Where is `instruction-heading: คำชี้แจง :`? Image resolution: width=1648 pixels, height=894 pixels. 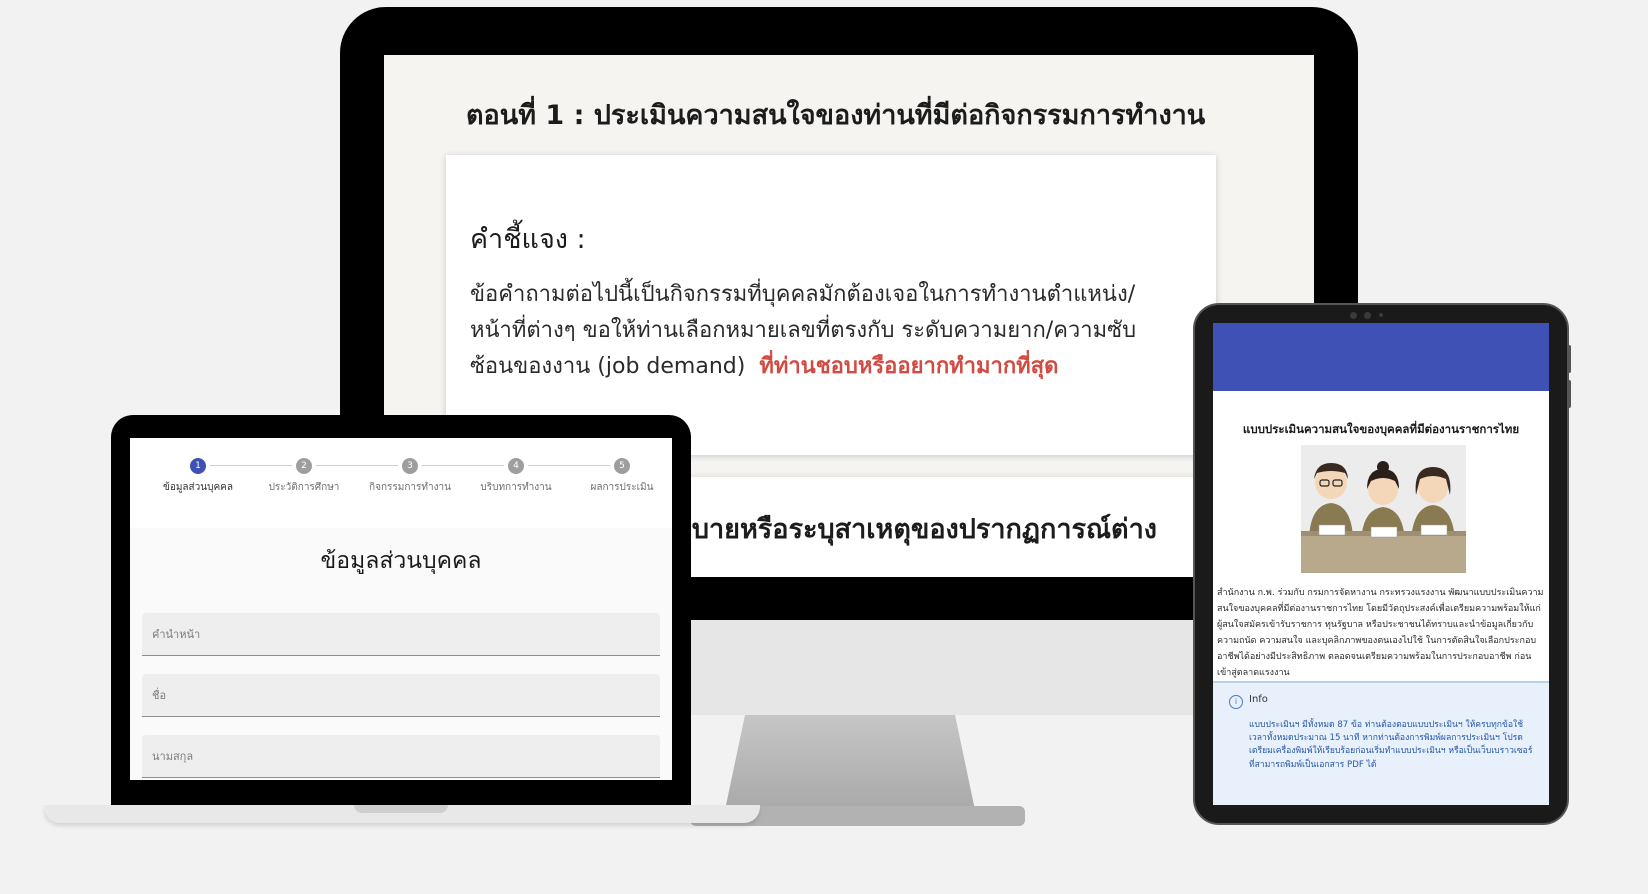 instruction-heading: คำชี้แจง : is located at coordinates (528, 239).